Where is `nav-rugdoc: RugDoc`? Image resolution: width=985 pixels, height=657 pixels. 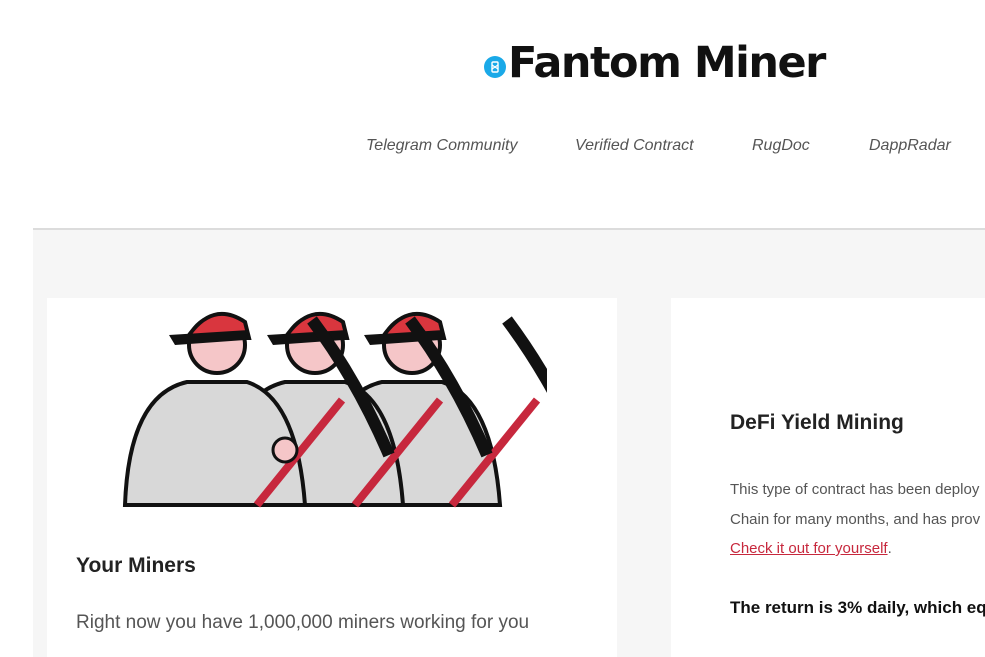 nav-rugdoc: RugDoc is located at coordinates (781, 146).